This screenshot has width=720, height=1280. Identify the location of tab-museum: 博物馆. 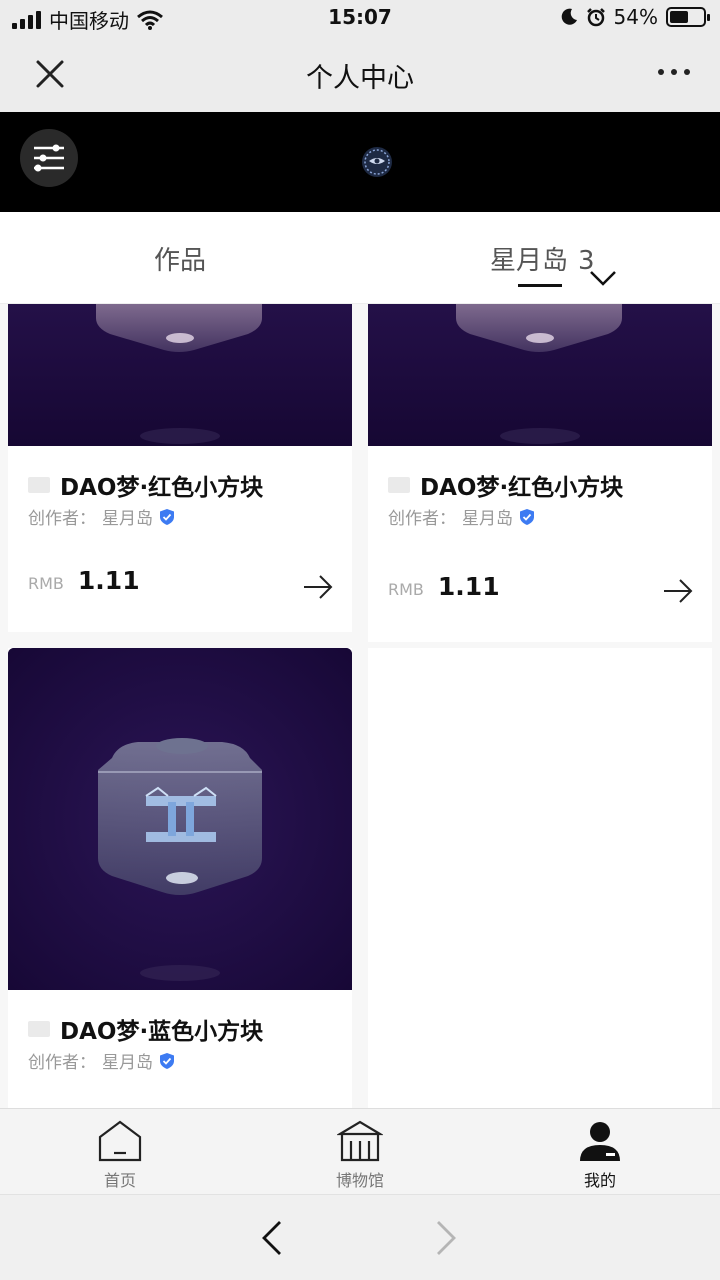
(360, 1155).